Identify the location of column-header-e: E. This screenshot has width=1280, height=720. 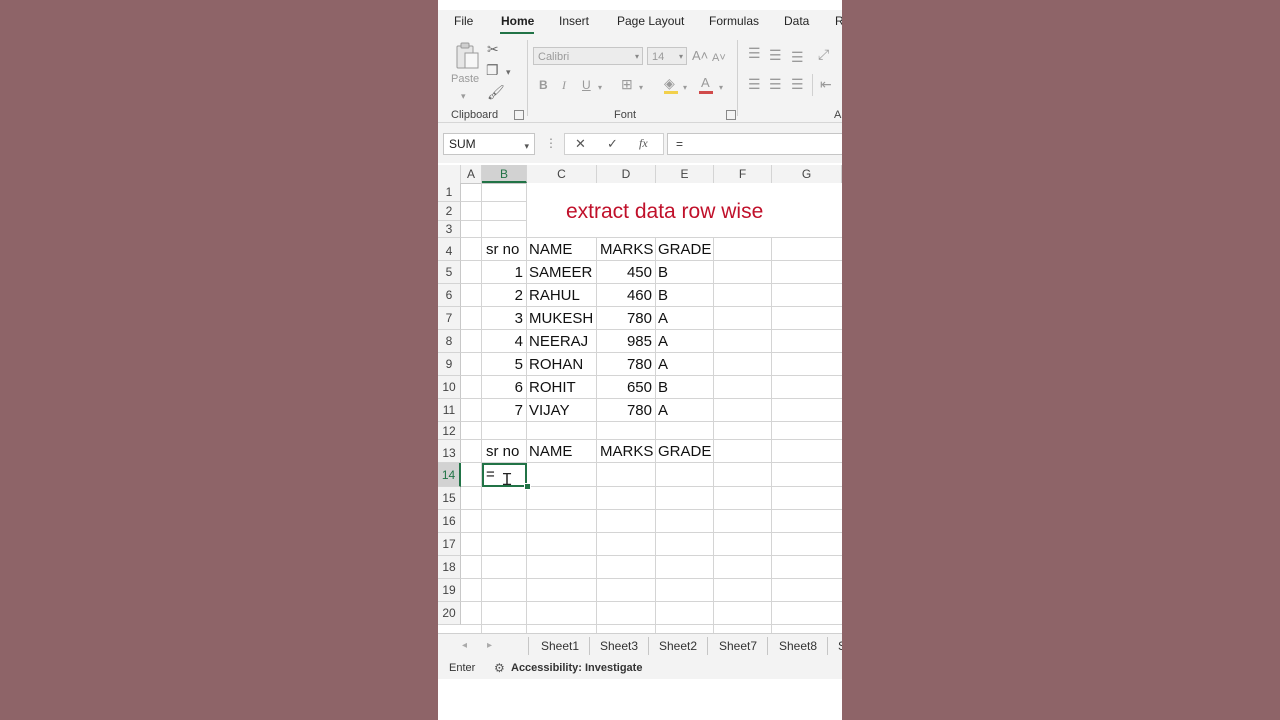
(685, 174).